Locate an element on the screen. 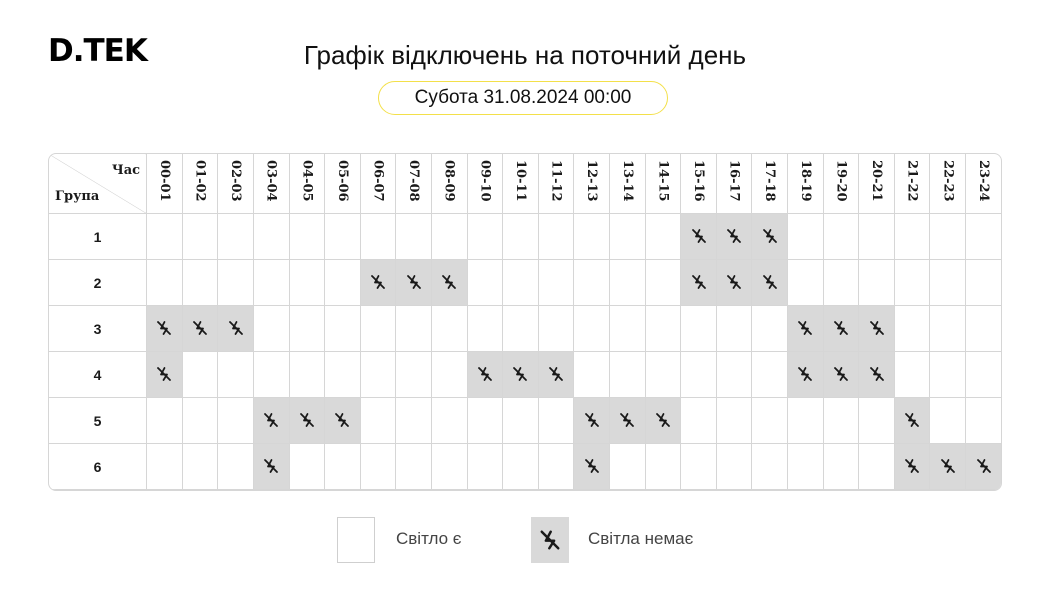  hour-header-19-20: 19-20 is located at coordinates (841, 184).